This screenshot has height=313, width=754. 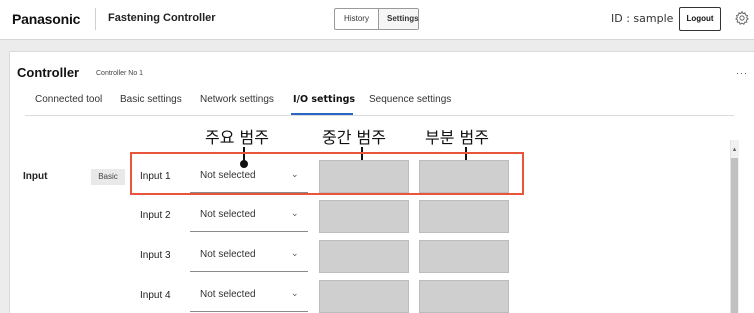 I want to click on view-switch: History Settings, so click(x=376, y=19).